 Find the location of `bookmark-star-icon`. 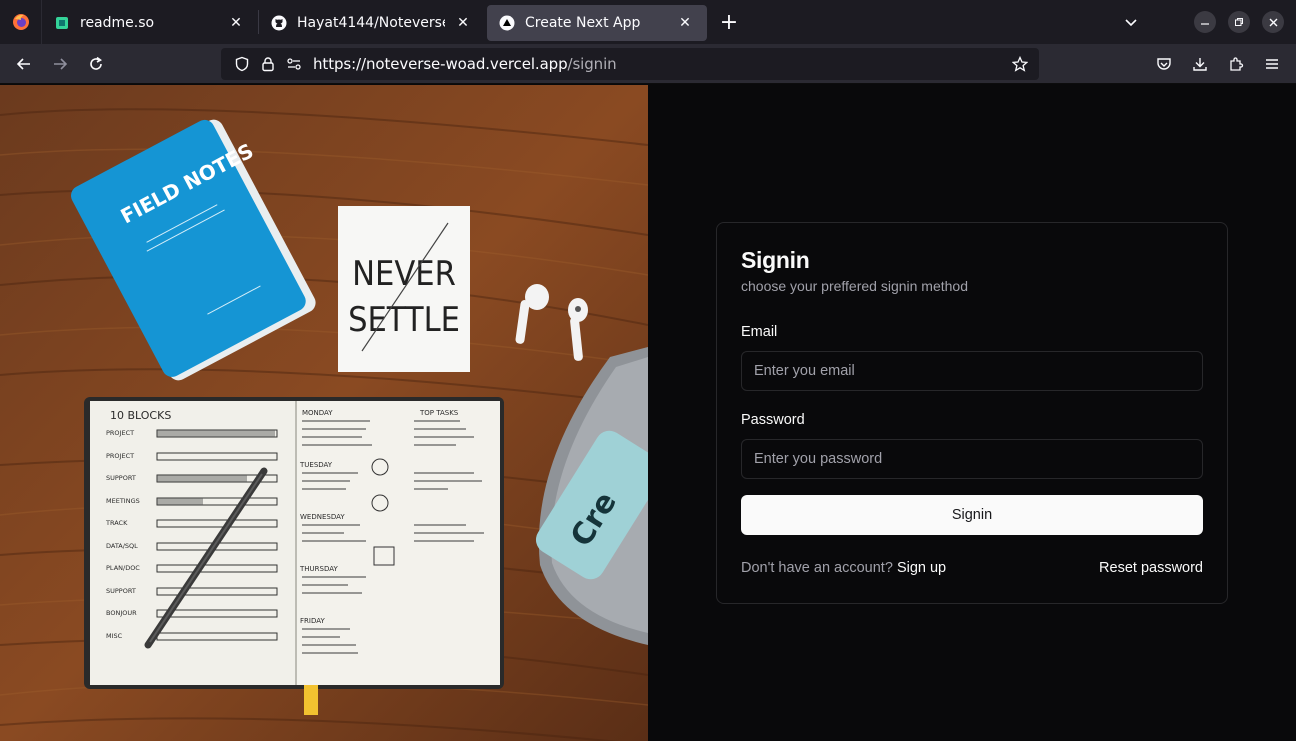

bookmark-star-icon is located at coordinates (1020, 64).